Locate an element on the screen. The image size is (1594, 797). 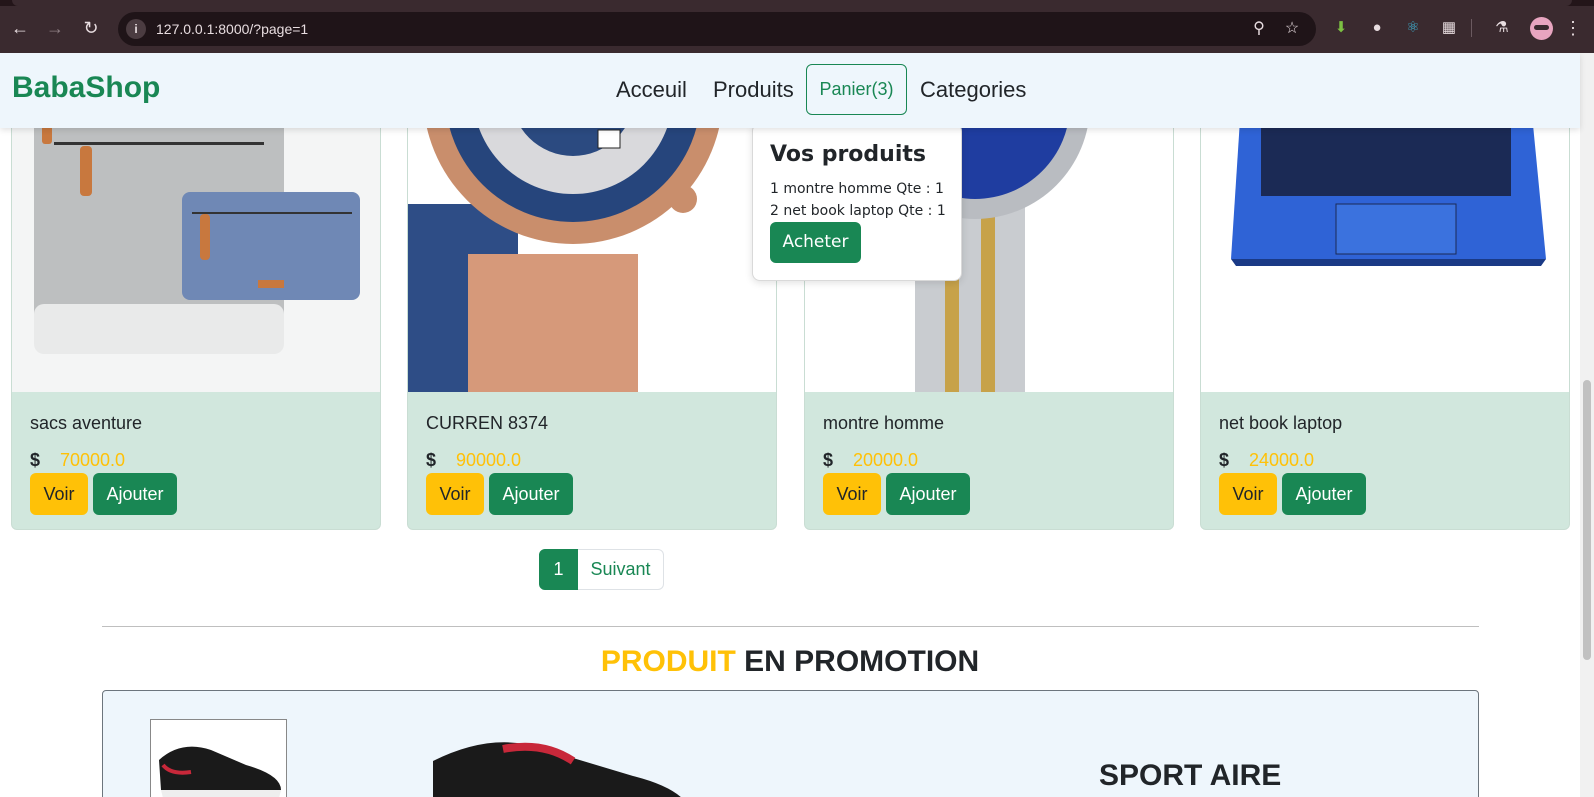
section-divider is located at coordinates (790, 626).